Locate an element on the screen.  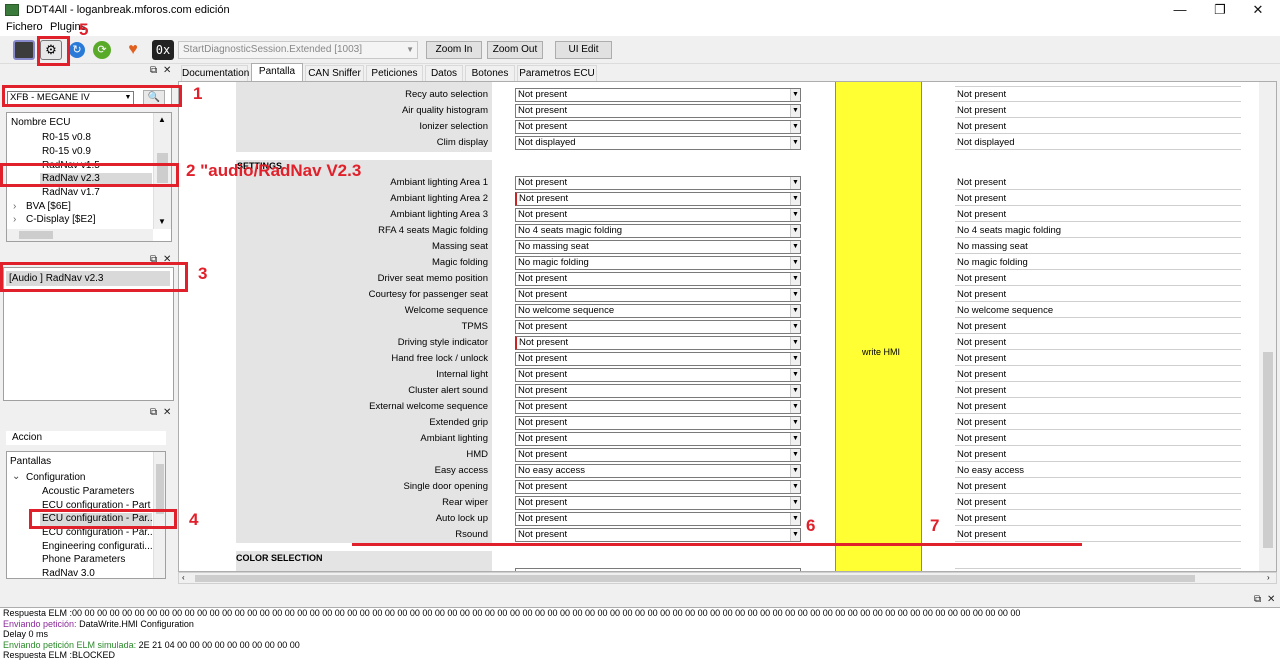
row-label: Cluster alert sound is located at coordinates (448, 390).